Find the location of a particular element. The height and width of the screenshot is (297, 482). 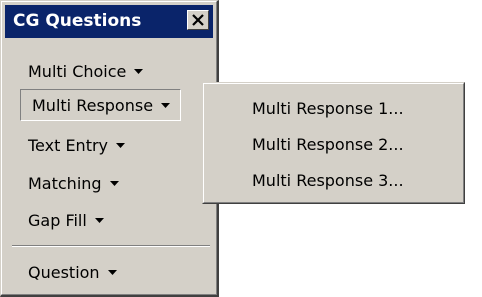

menu-item-label: Gap Fill is located at coordinates (57, 220).